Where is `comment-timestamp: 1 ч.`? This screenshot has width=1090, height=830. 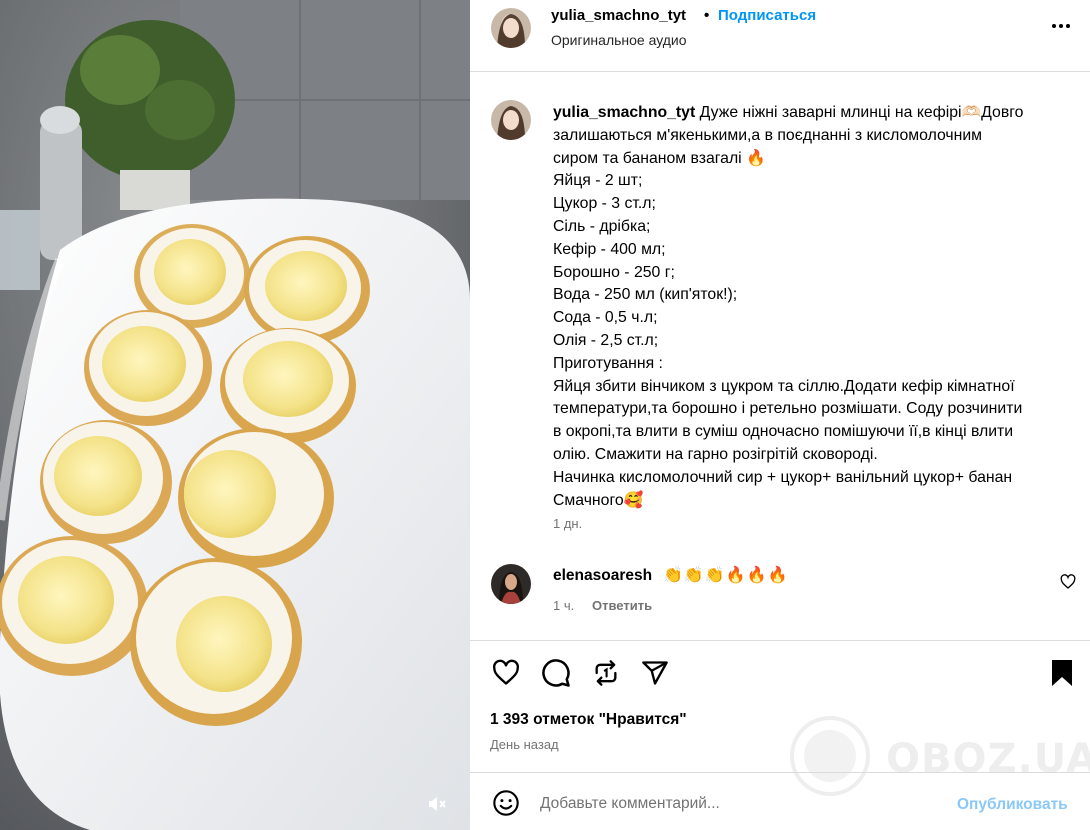 comment-timestamp: 1 ч. is located at coordinates (563, 605).